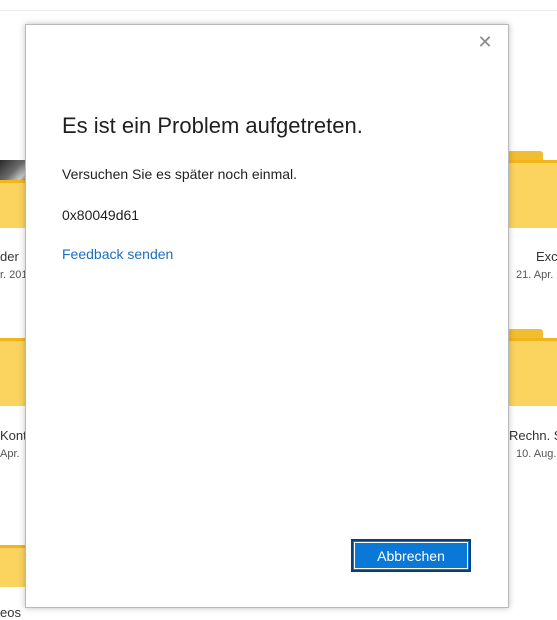  Describe the element at coordinates (485, 42) in the screenshot. I see `close-icon: ✕` at that location.